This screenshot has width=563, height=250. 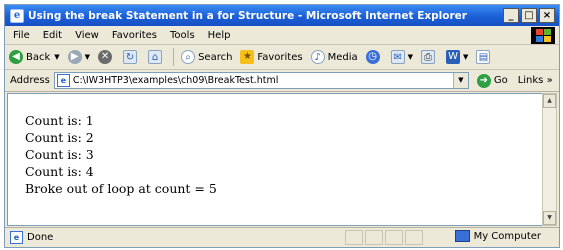 I want to click on close-button: ×, so click(x=547, y=15).